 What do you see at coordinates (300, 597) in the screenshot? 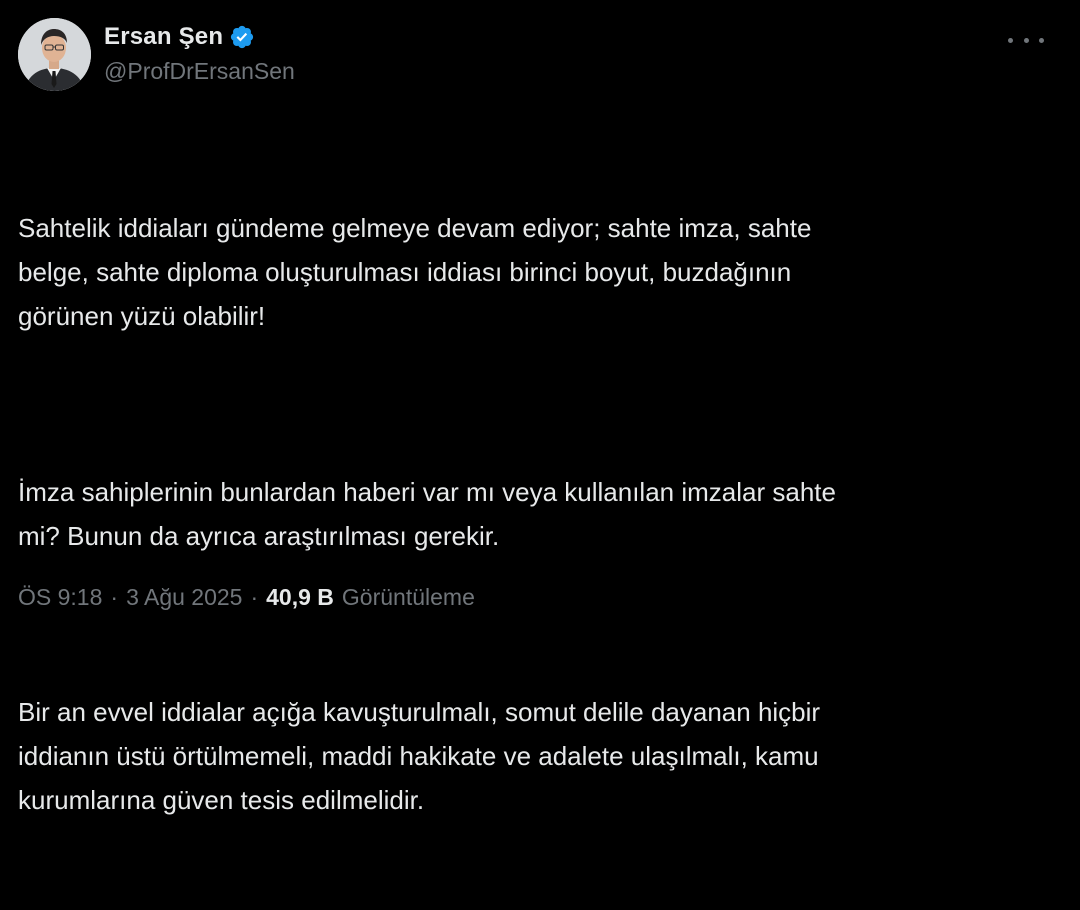
I see `views-count: 40,9 B` at bounding box center [300, 597].